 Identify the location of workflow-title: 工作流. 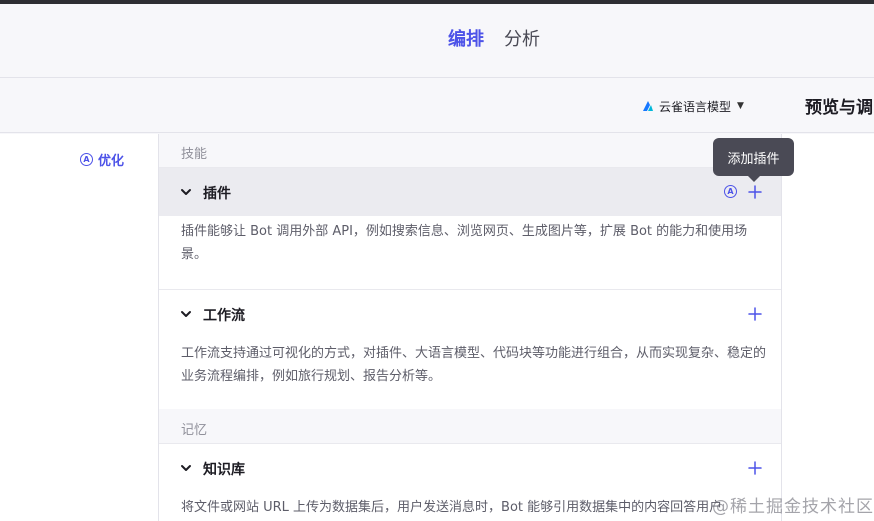
(224, 316).